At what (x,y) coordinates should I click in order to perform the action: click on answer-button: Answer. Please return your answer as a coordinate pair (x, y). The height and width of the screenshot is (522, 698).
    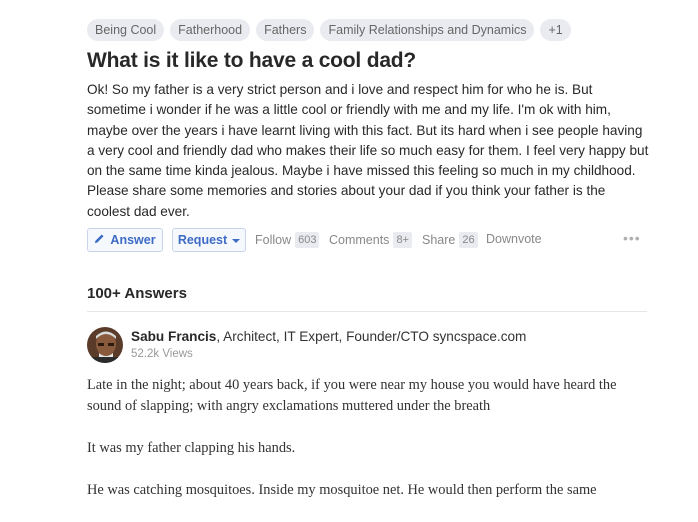
    Looking at the image, I should click on (125, 240).